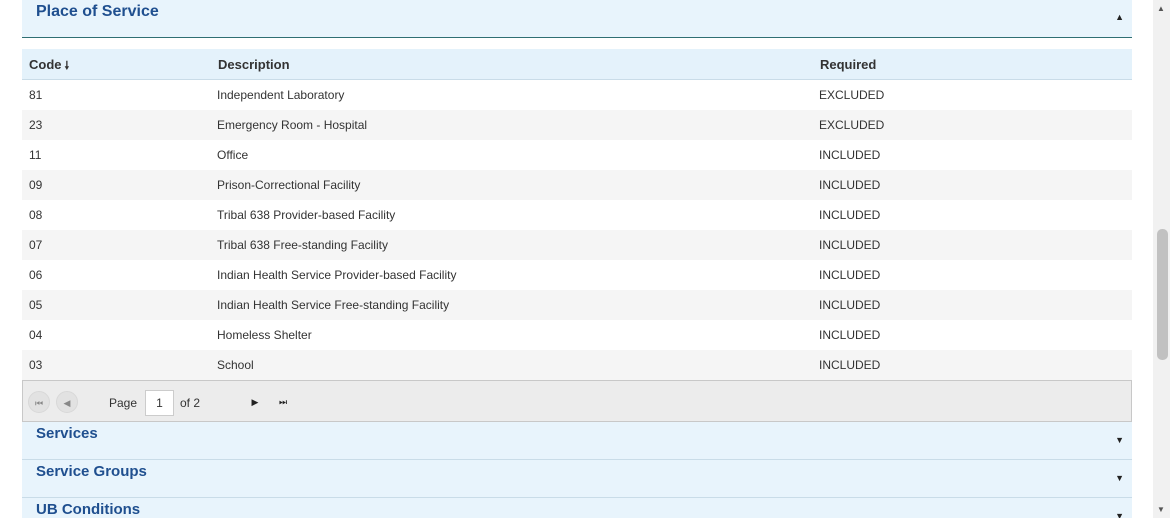 The image size is (1170, 518). I want to click on scroll-up-icon: ▲, so click(1161, 8).